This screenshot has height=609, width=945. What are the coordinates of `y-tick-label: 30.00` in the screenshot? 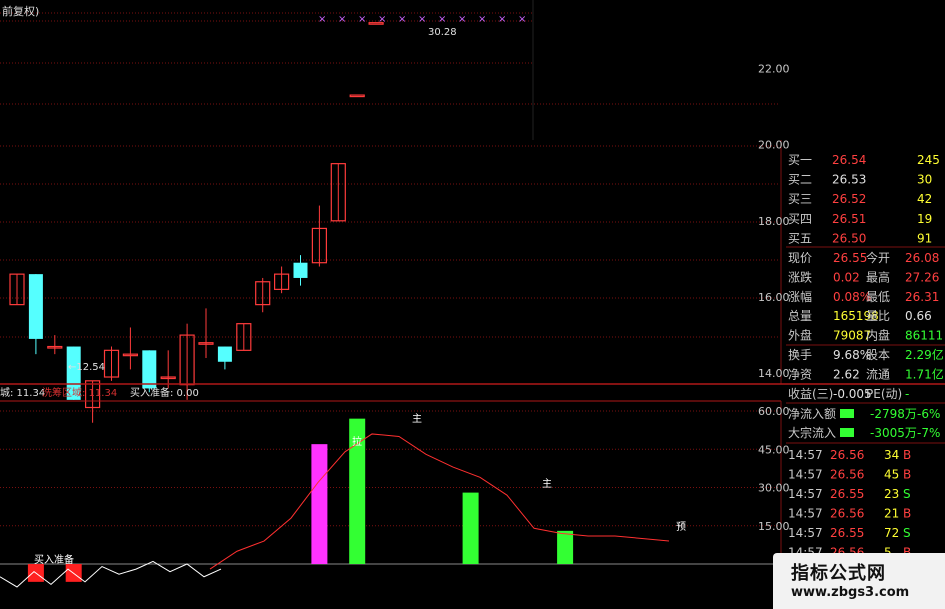 It's located at (774, 488).